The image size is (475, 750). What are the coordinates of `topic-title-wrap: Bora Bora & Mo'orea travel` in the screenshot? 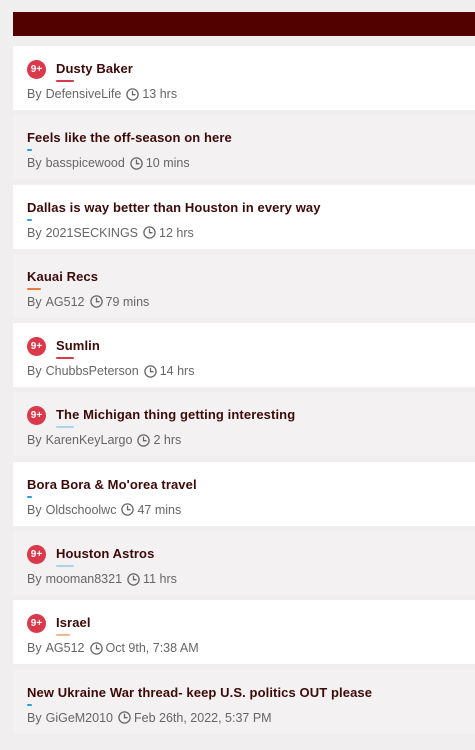 It's located at (112, 487).